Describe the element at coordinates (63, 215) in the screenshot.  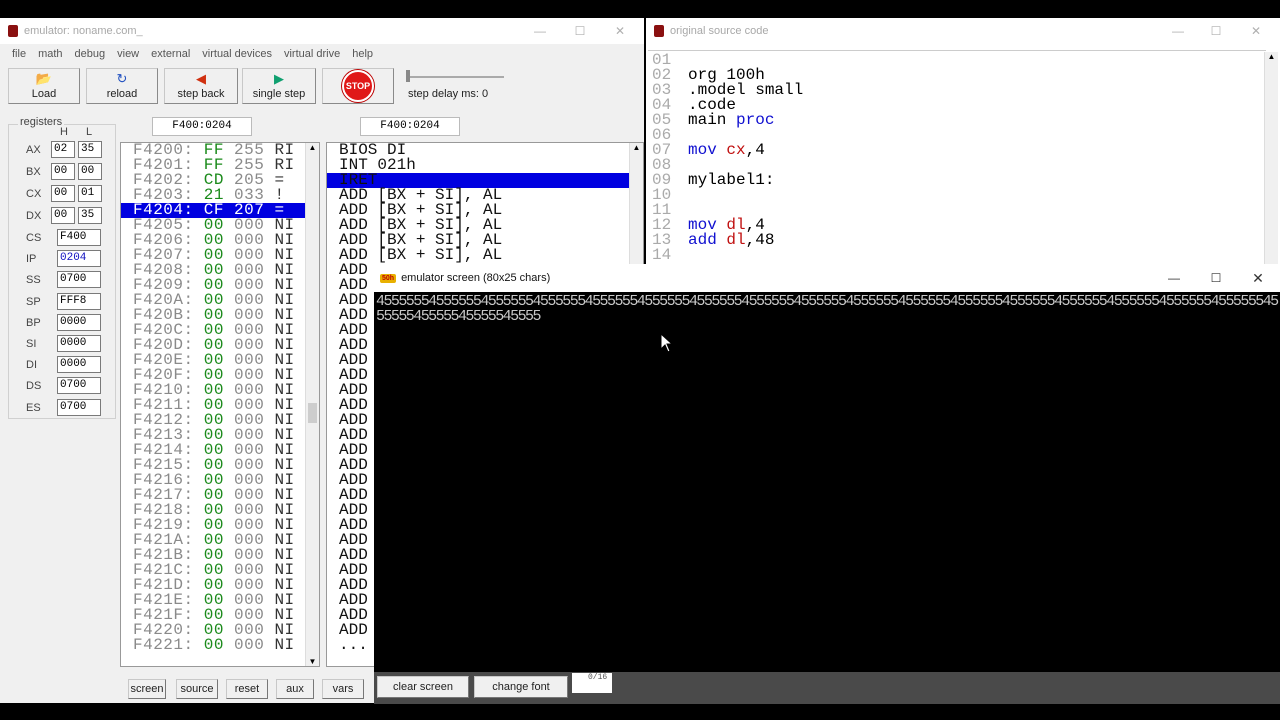
I see `register-dx-high: 00` at that location.